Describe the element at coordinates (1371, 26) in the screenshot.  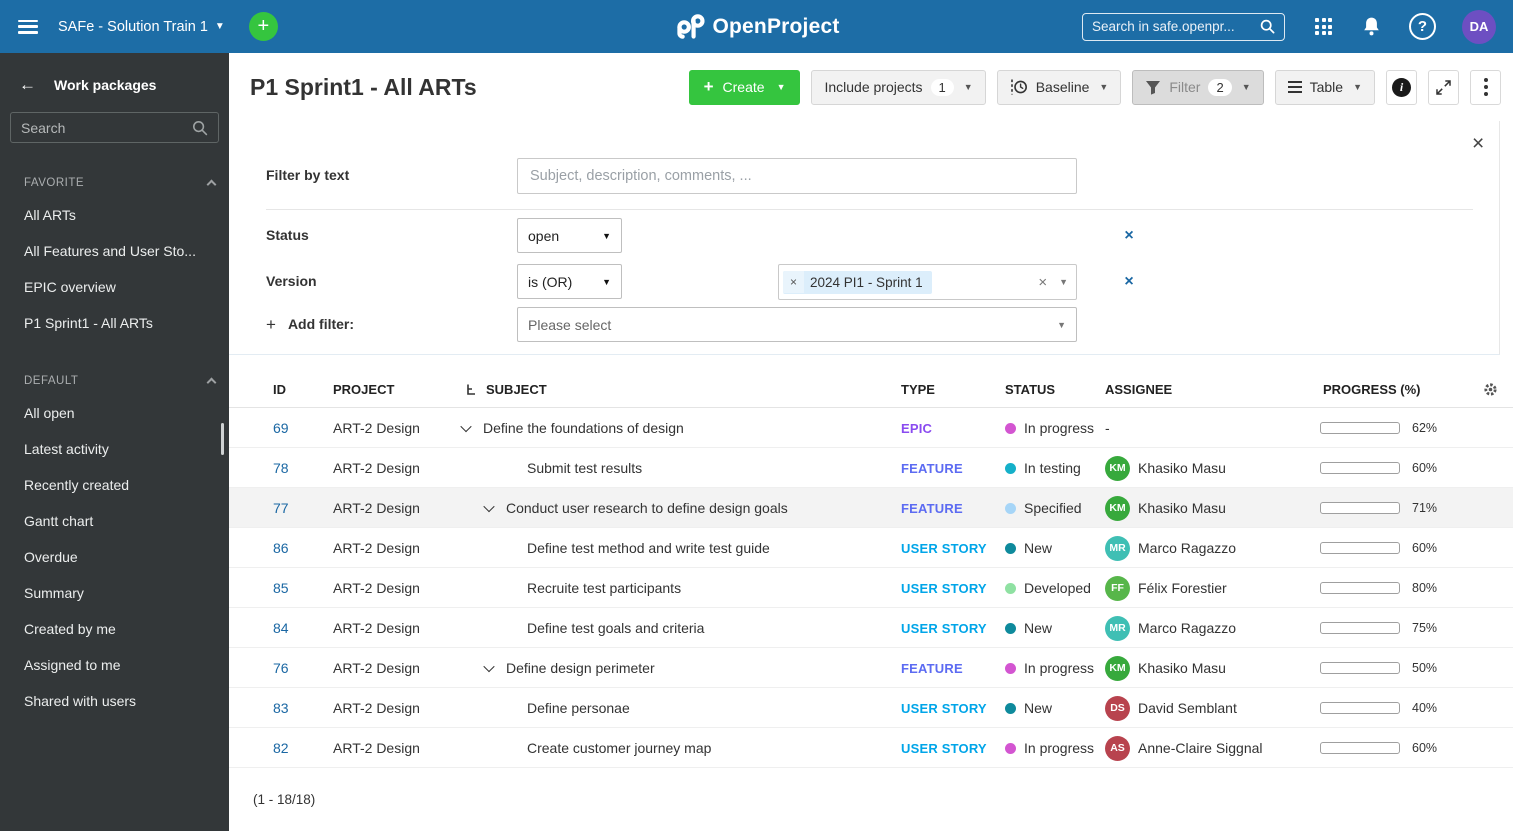
I see `notifications-bell-icon` at that location.